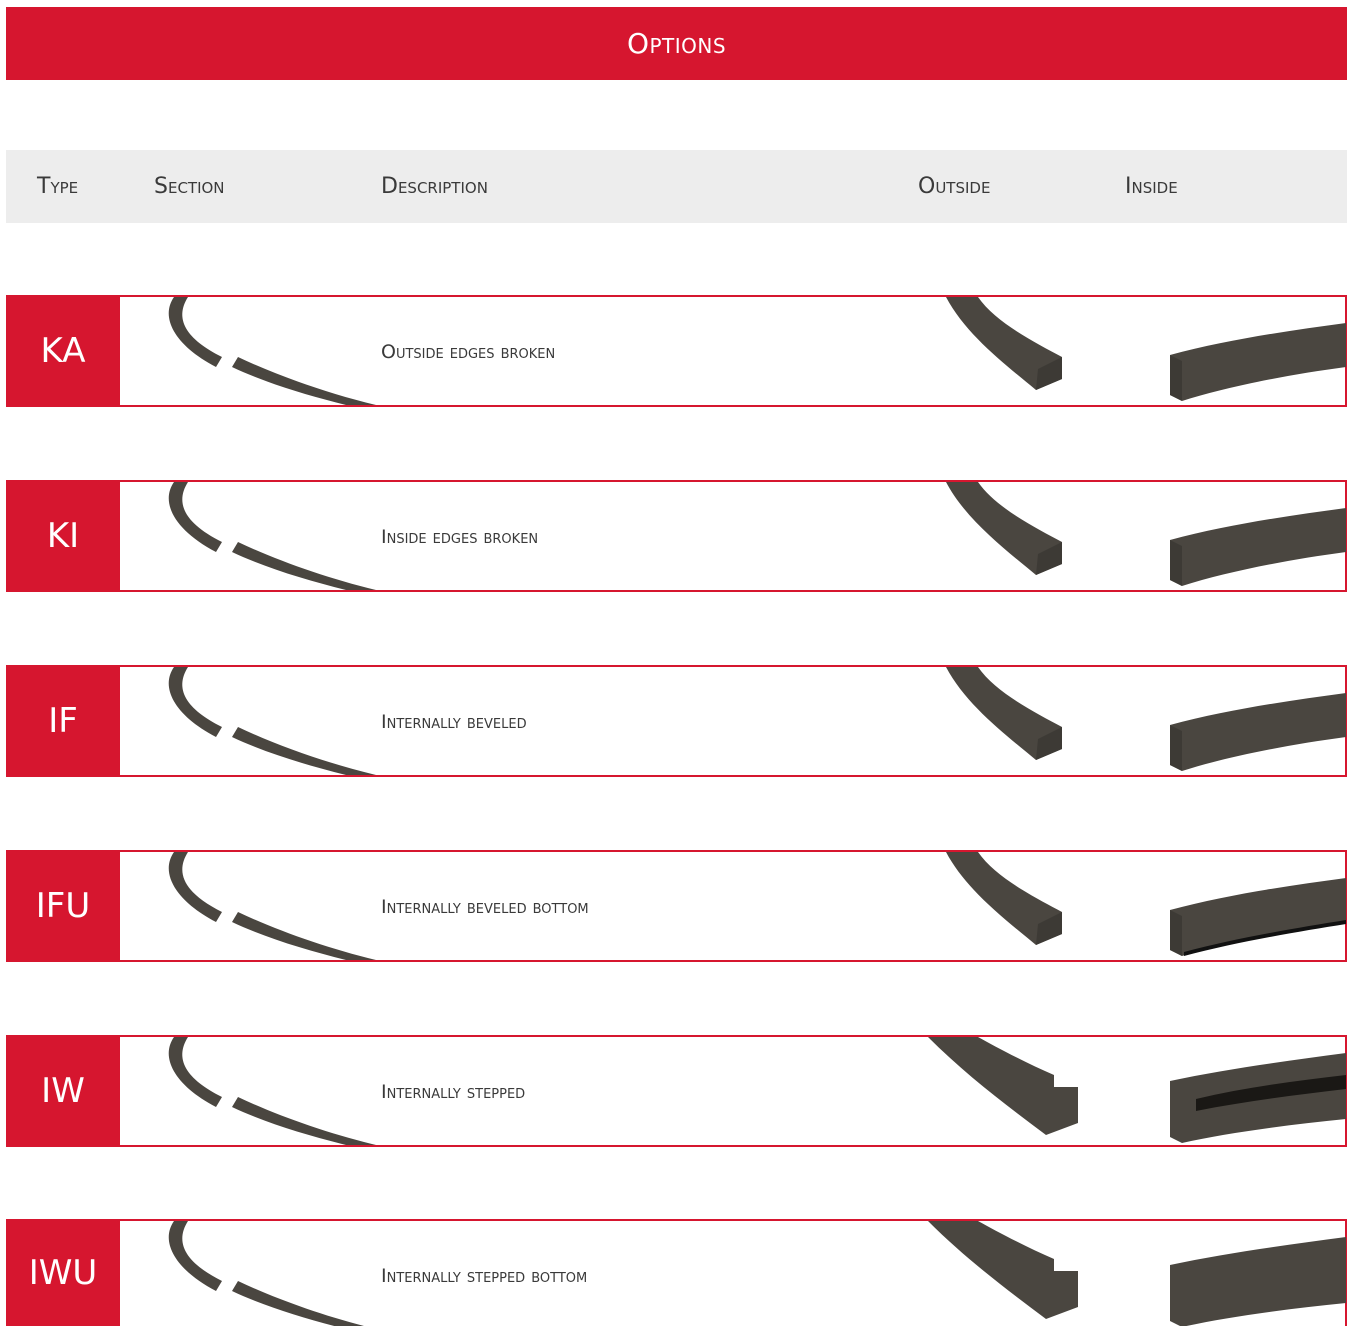  What do you see at coordinates (676, 186) in the screenshot?
I see `table-header: Type Section Description Outside Inside` at bounding box center [676, 186].